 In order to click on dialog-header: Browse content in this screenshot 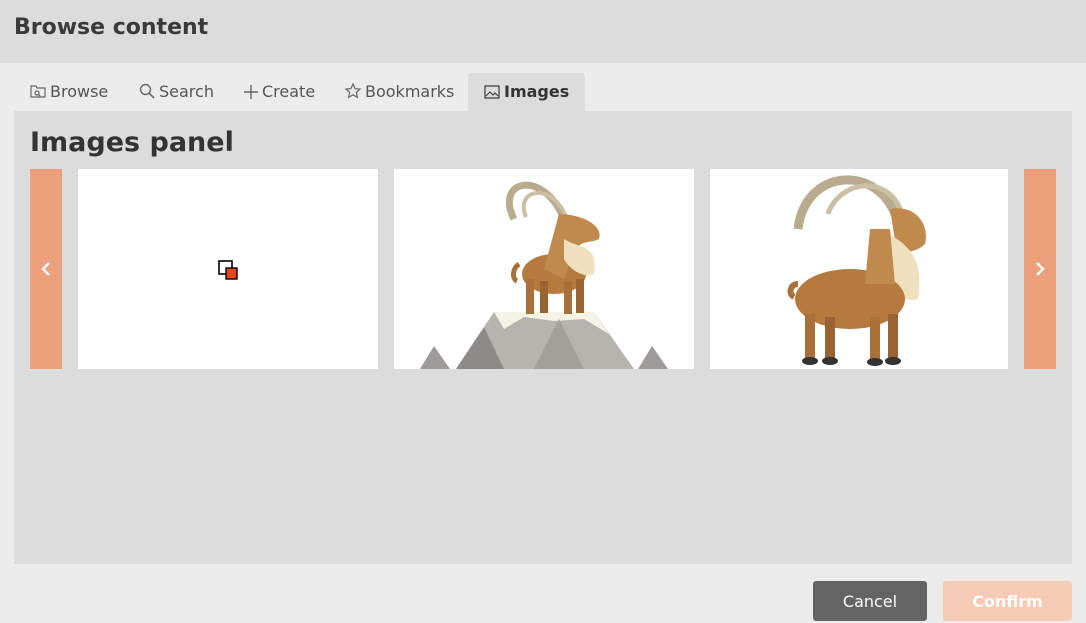, I will do `click(543, 31)`.